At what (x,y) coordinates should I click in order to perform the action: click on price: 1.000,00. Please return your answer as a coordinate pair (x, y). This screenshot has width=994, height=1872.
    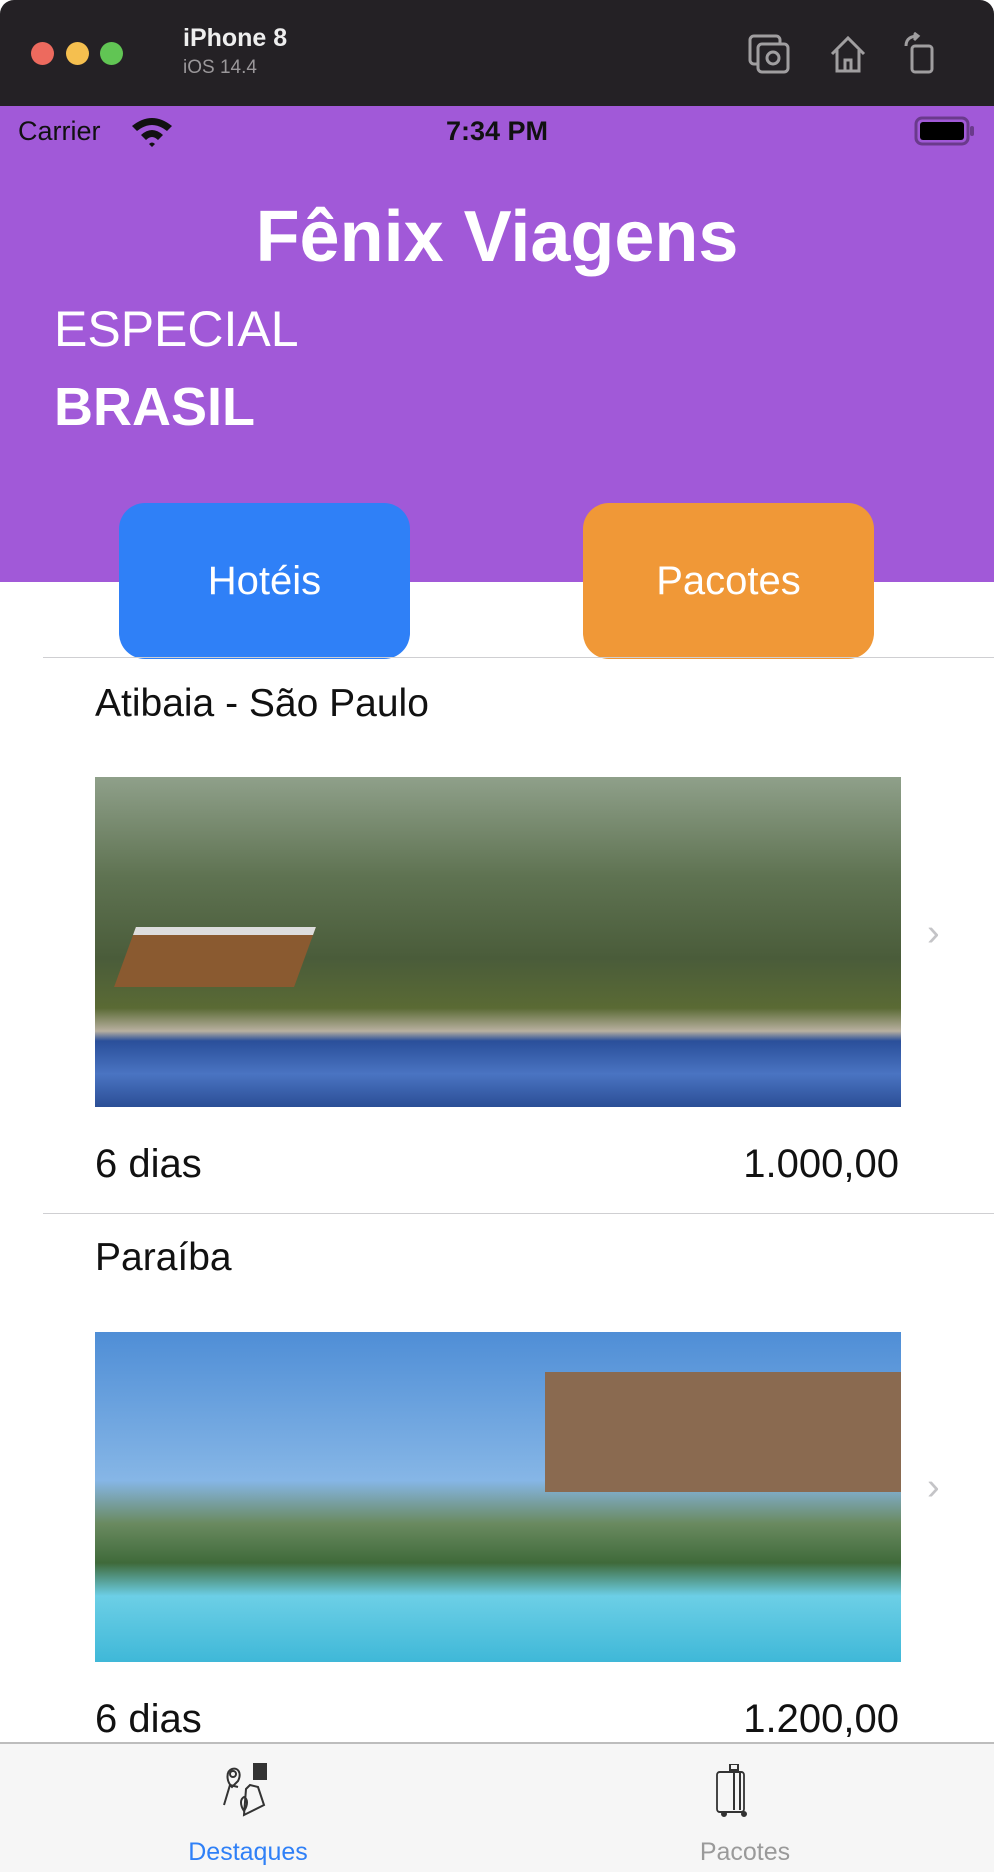
    Looking at the image, I should click on (821, 1164).